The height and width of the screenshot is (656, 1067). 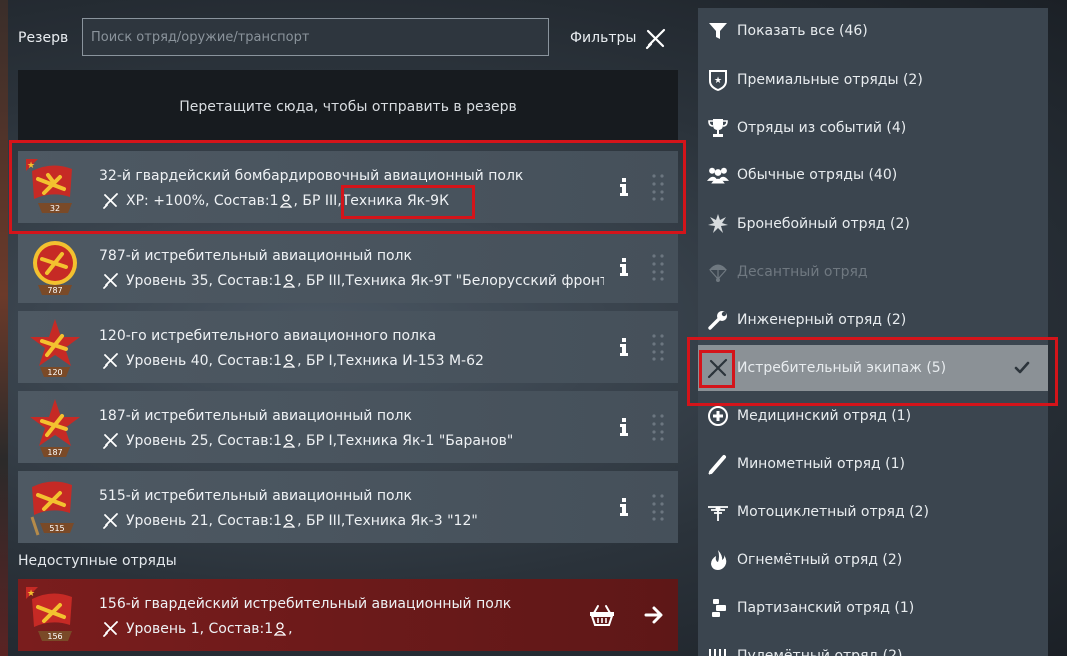 I want to click on squad-rank: , БР I,, so click(x=317, y=361).